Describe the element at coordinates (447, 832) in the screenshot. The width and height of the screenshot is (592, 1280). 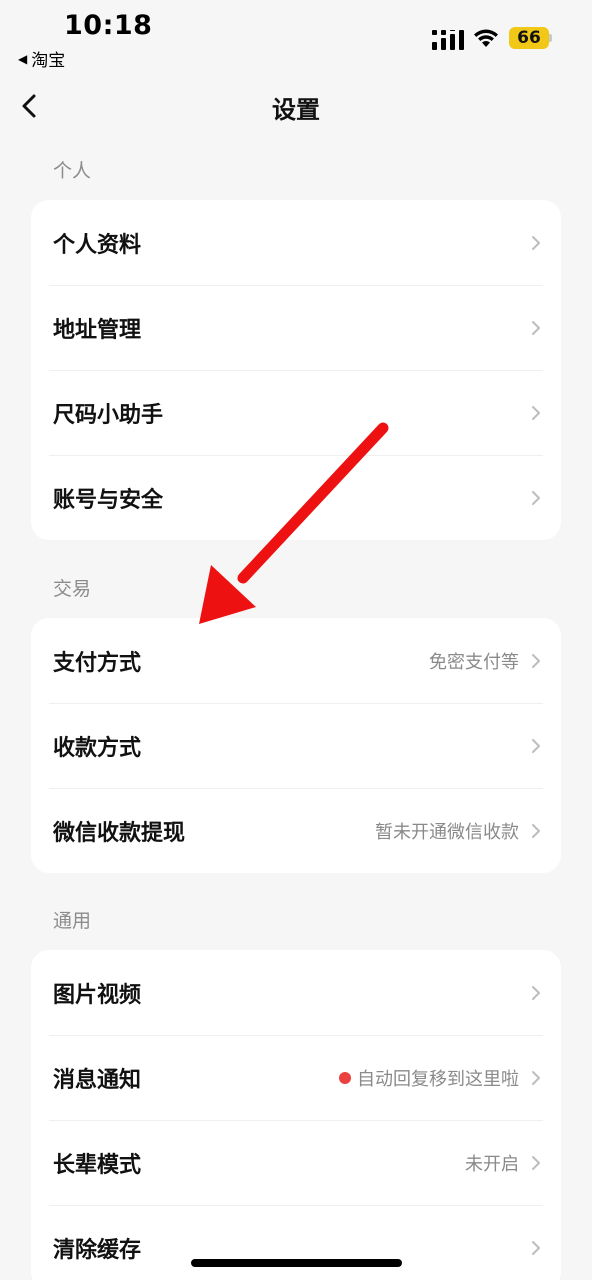
I see `row-value: 暂未开通微信收款` at that location.